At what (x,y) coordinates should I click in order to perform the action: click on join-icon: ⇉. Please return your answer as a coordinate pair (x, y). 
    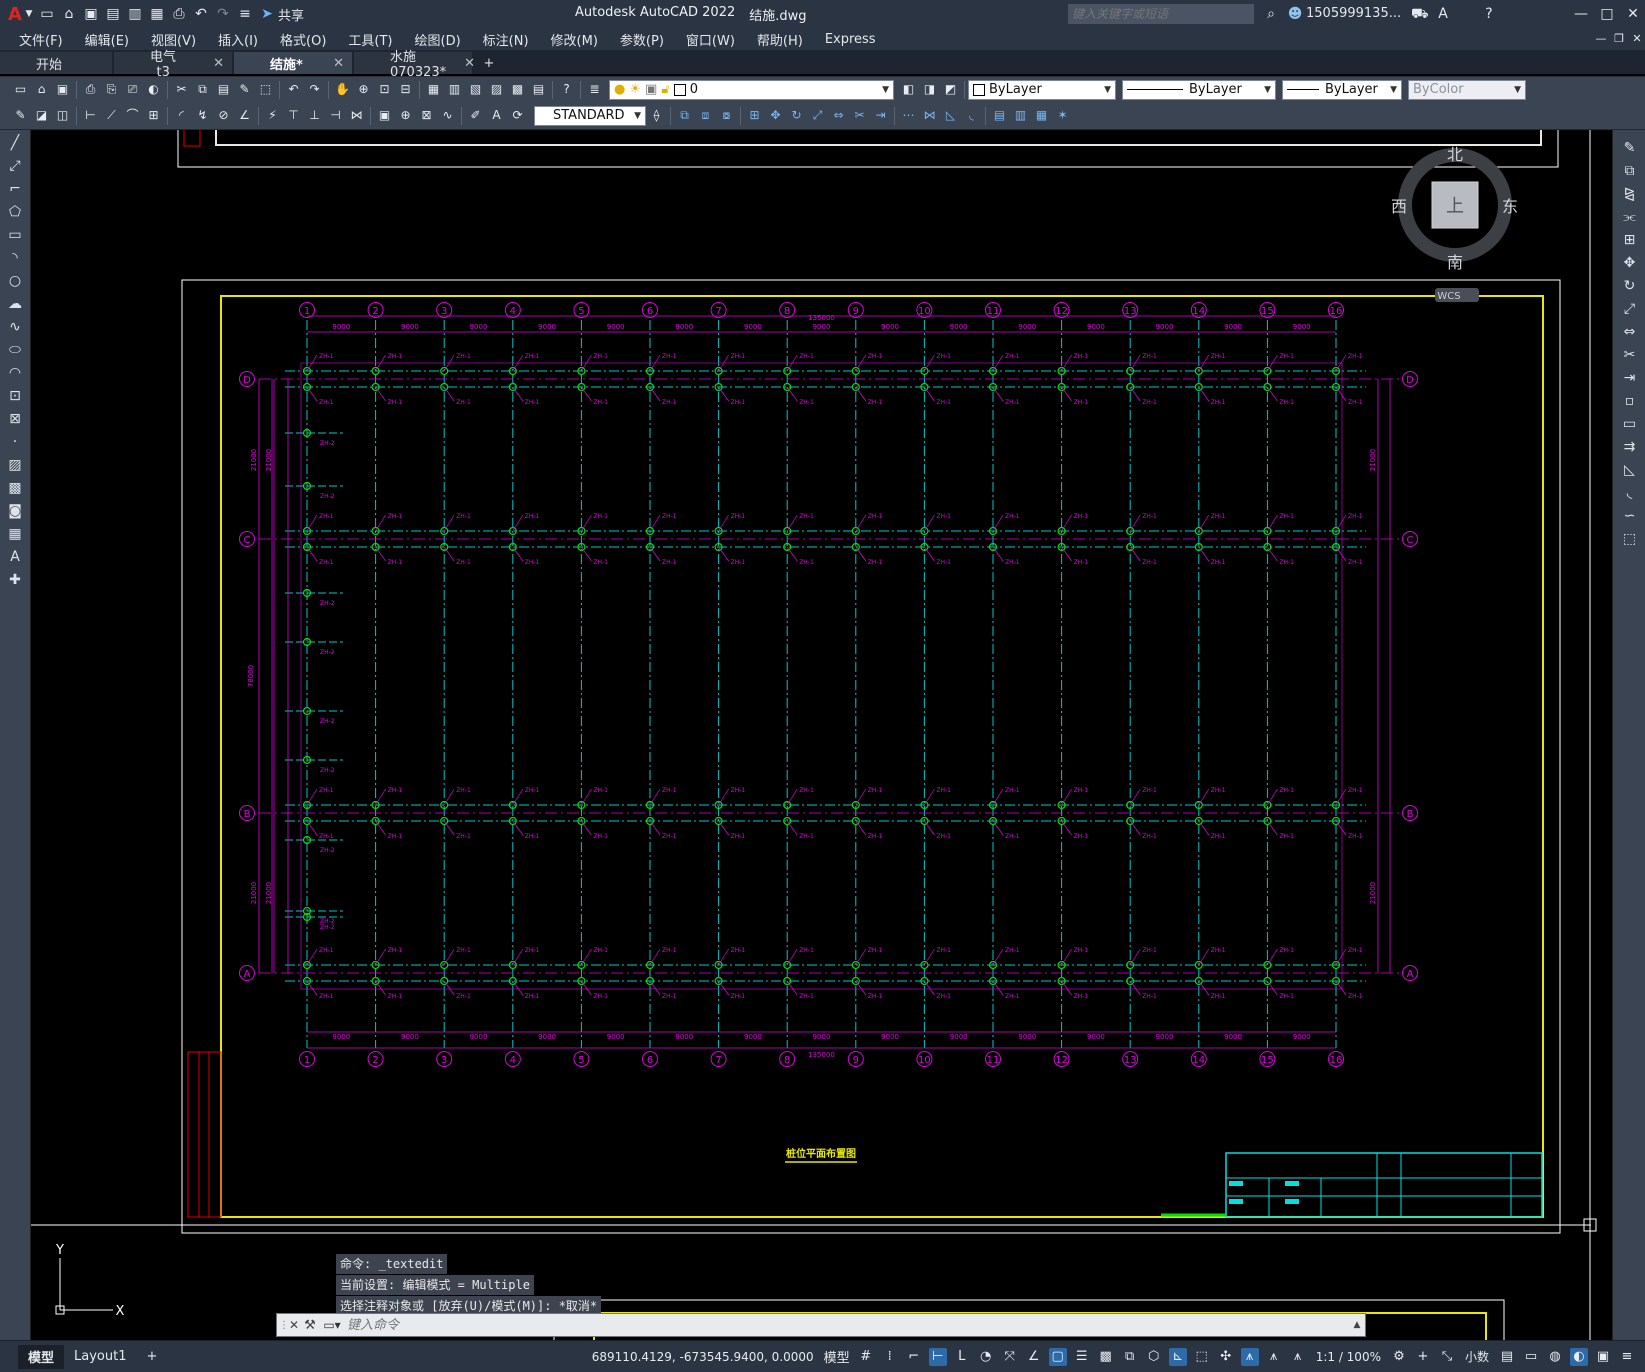
    Looking at the image, I should click on (1630, 447).